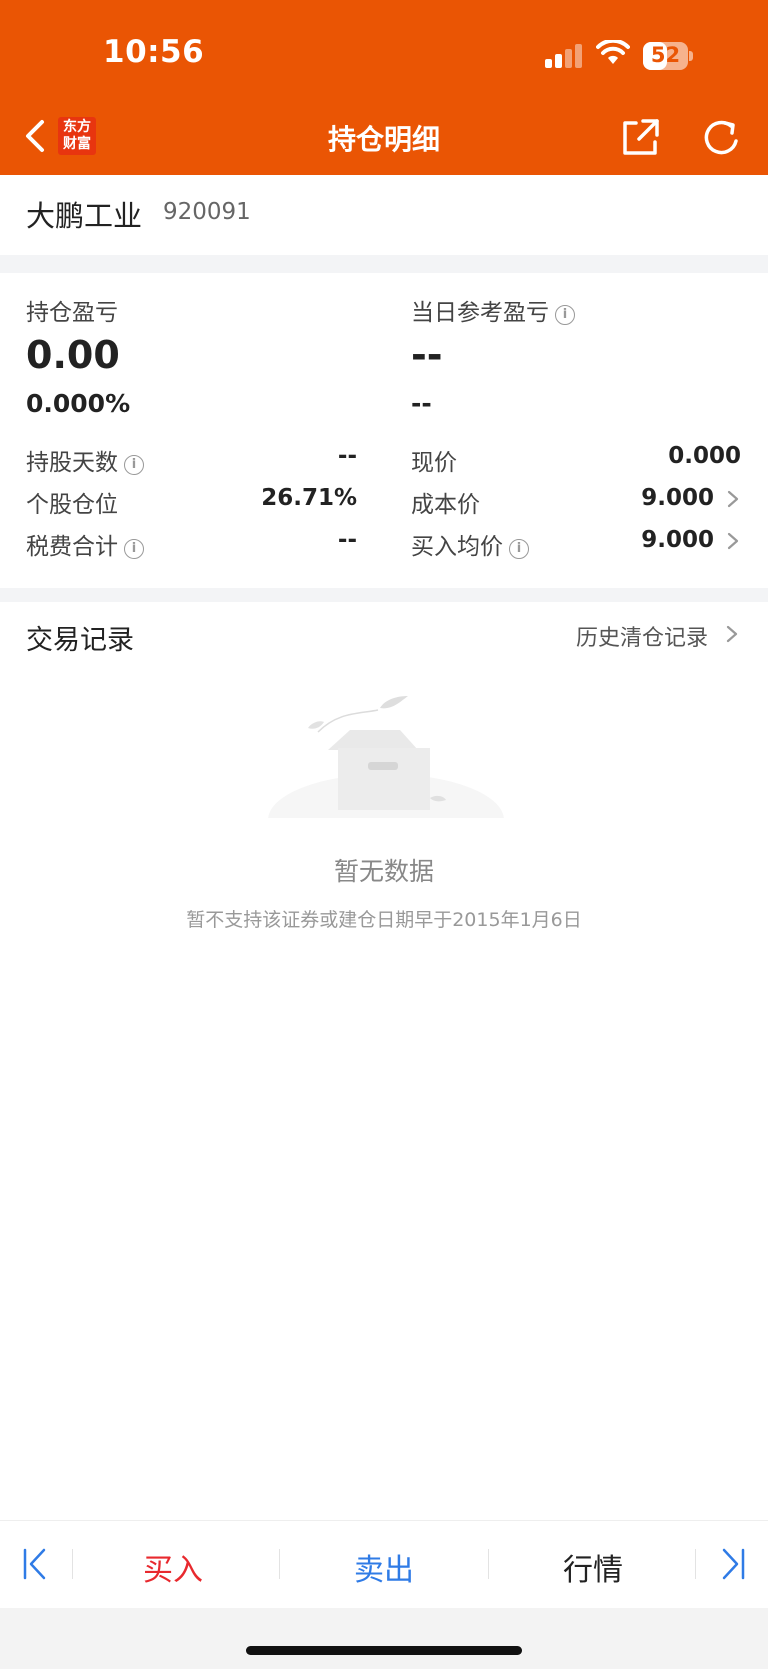 Image resolution: width=768 pixels, height=1669 pixels. I want to click on sell-button: 卖出, so click(384, 1567).